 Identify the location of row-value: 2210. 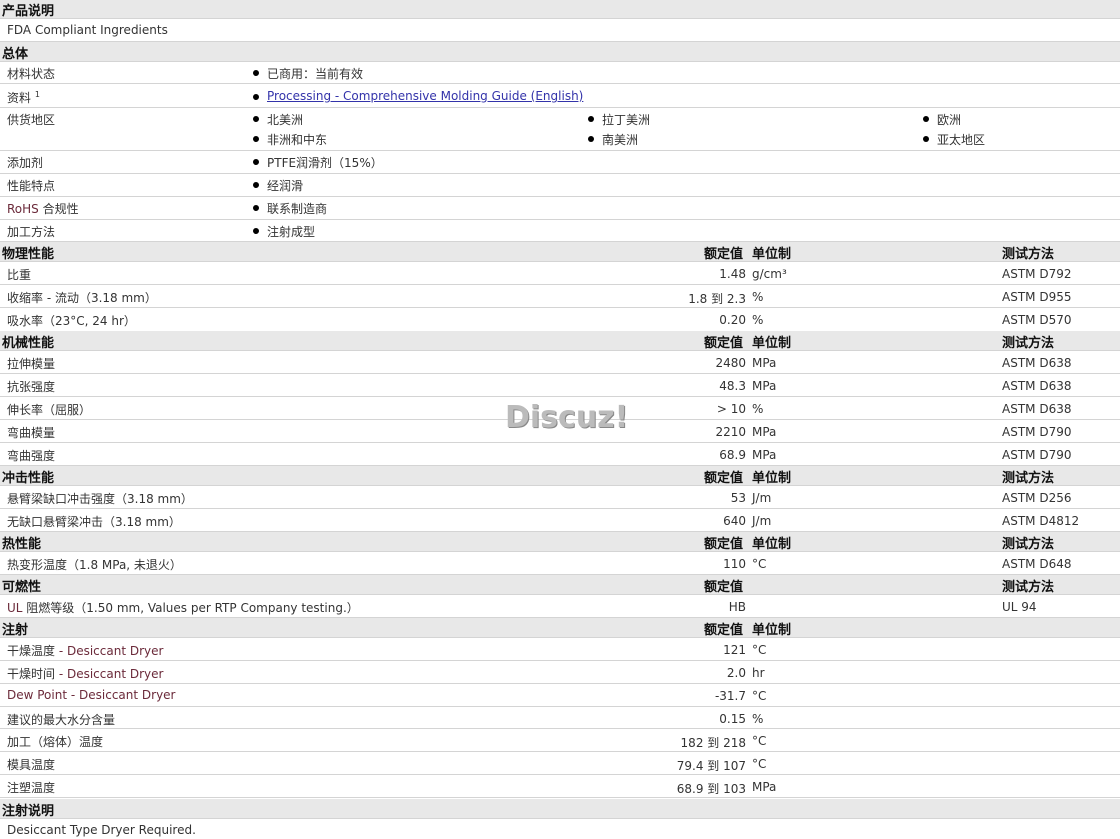
(730, 432).